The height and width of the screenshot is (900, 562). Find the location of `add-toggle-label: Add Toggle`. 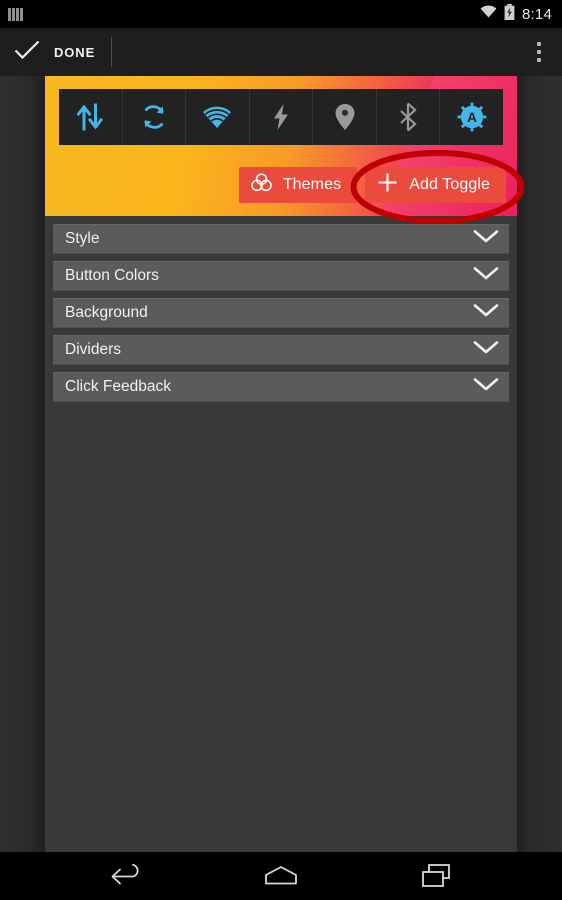

add-toggle-label: Add Toggle is located at coordinates (449, 184).